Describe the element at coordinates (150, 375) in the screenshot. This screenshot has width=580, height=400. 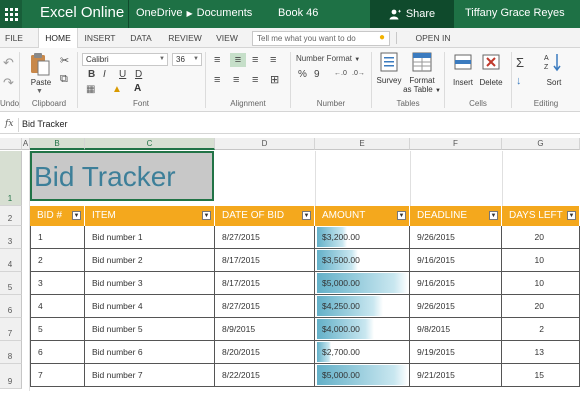
I see `cell-item: Bid number 7` at that location.